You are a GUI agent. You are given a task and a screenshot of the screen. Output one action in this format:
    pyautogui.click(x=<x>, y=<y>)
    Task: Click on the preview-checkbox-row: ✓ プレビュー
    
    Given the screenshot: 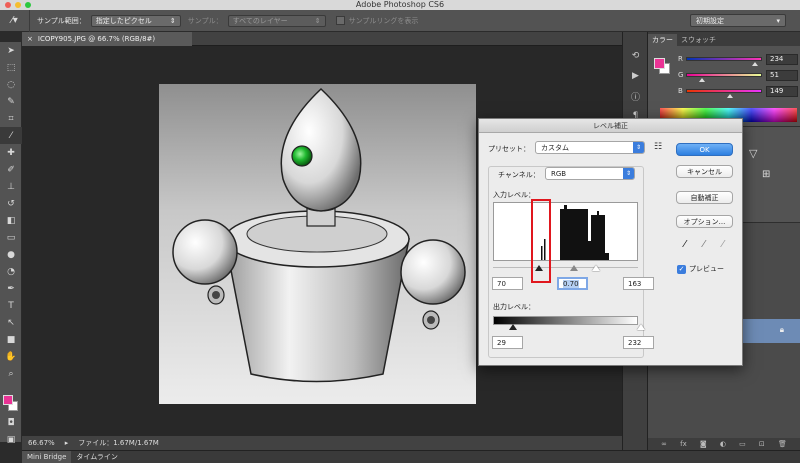 What is the action you would take?
    pyautogui.click(x=700, y=269)
    